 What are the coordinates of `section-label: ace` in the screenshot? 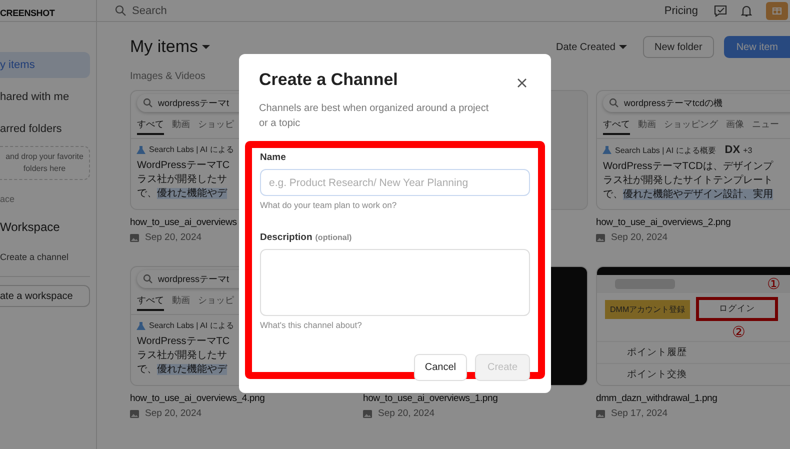 It's located at (8, 199).